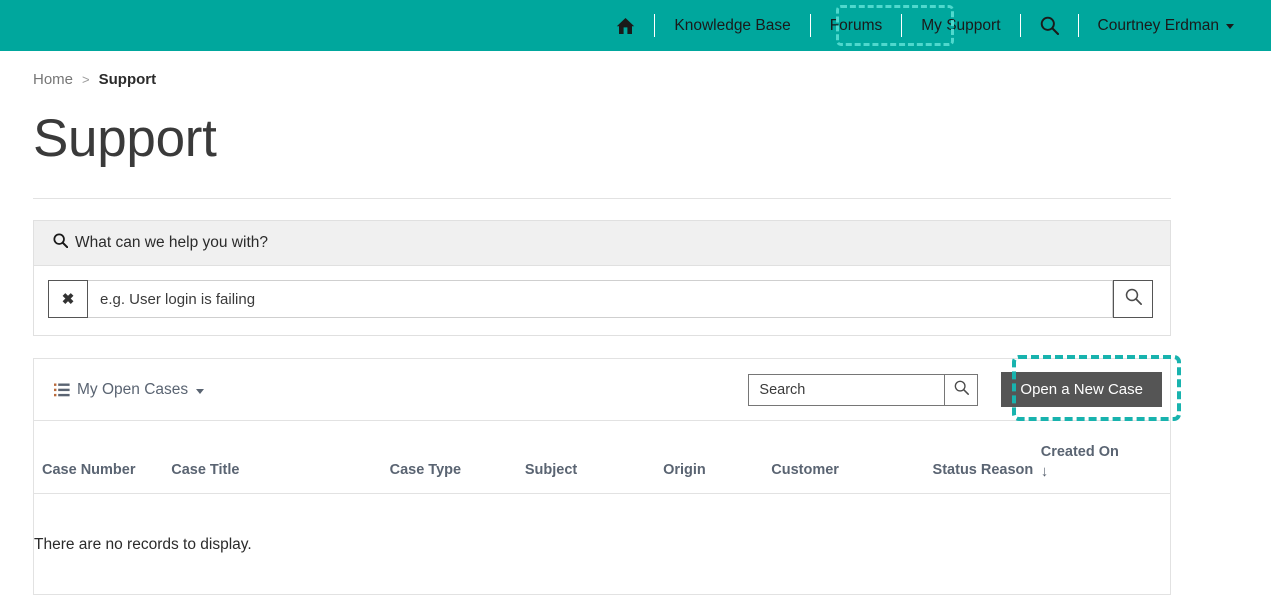 The height and width of the screenshot is (602, 1271). What do you see at coordinates (602, 390) in the screenshot?
I see `cases-toolbar: My Open Cases Open a New Case` at bounding box center [602, 390].